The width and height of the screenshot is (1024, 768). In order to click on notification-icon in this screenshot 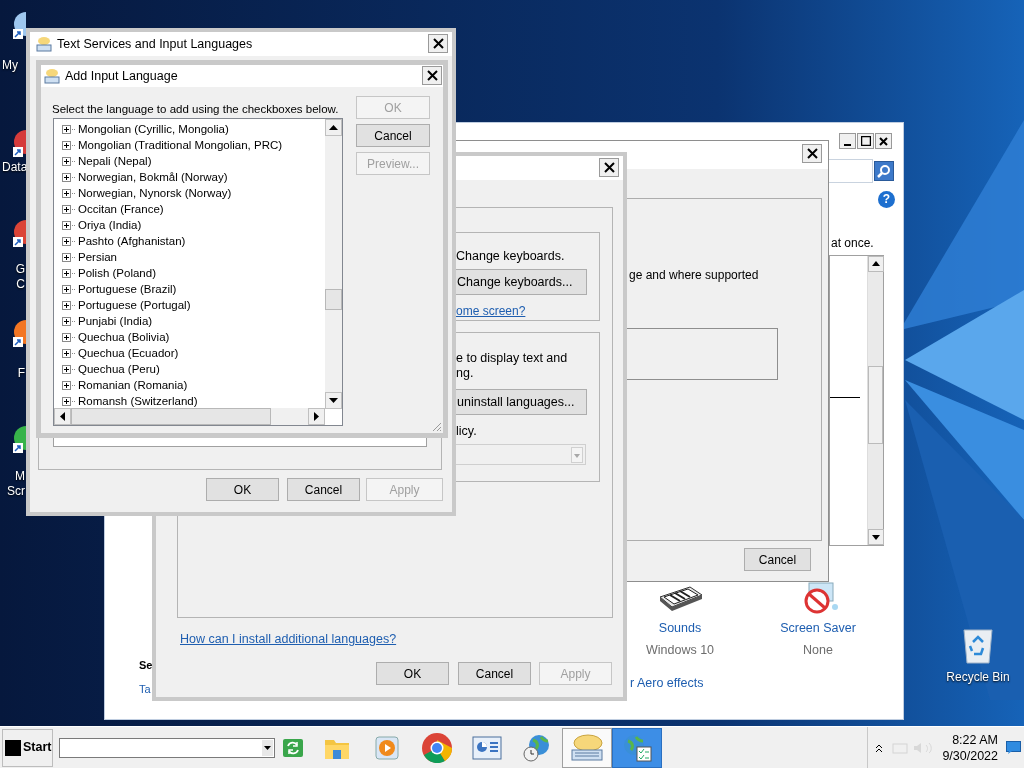, I will do `click(1013, 747)`.